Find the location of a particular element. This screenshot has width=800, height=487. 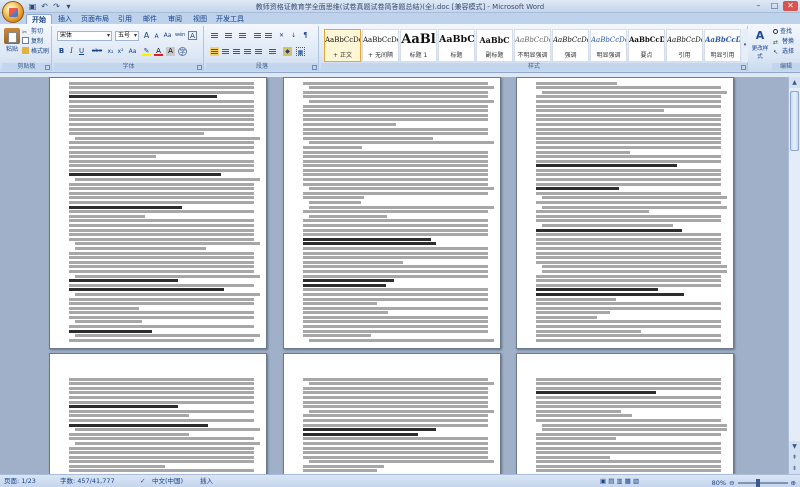

copy-button: 复制 is located at coordinates (32, 41).